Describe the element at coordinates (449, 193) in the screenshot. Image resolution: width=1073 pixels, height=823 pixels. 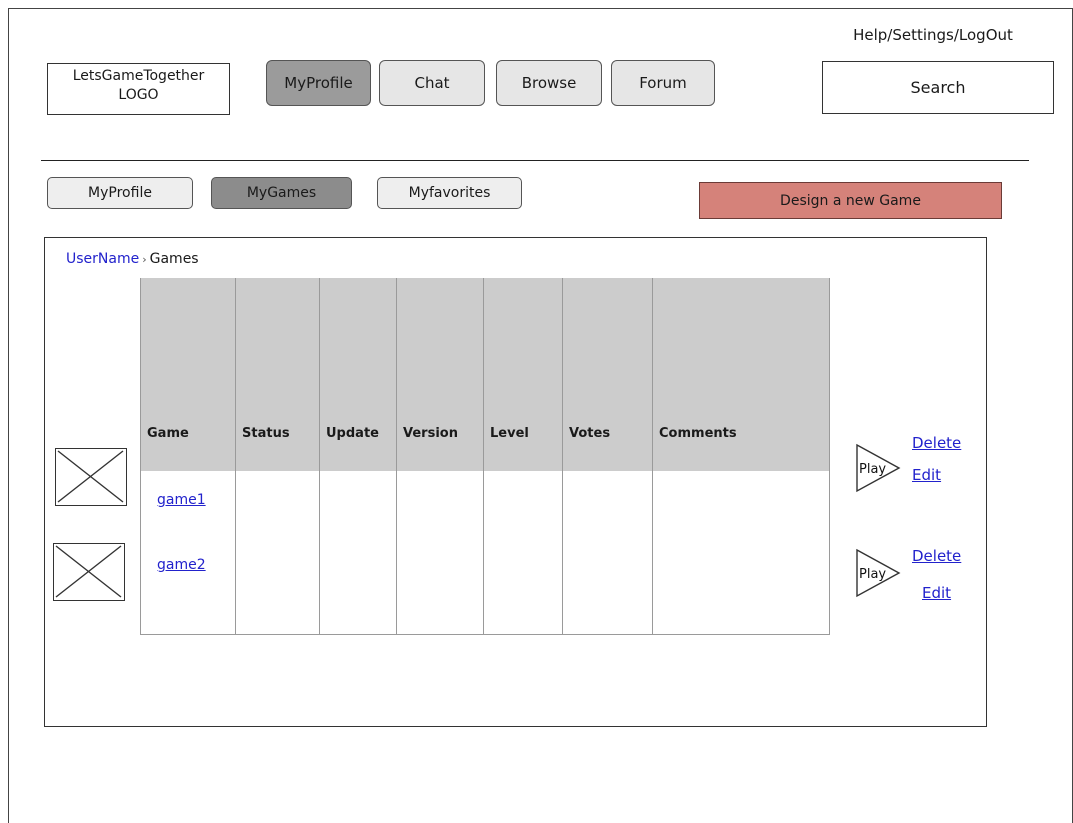
I see `subtab-myfavorites: Myfavorites` at that location.